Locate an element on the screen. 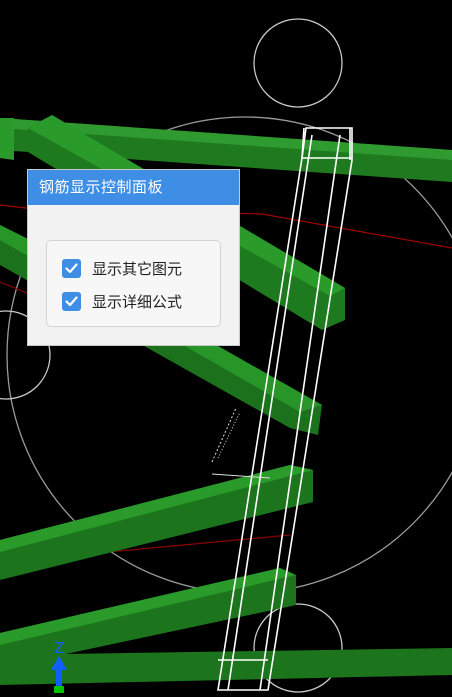 Image resolution: width=452 pixels, height=697 pixels. axis-indicator: Z is located at coordinates (60, 664).